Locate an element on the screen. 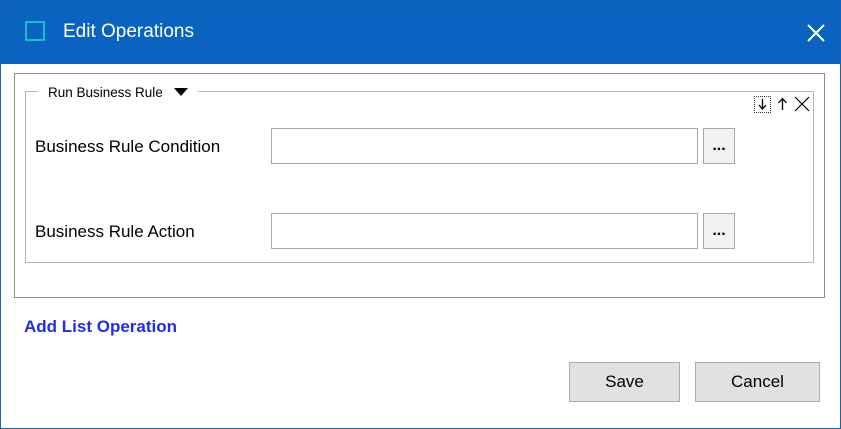  operation-type-dropdown: Run Business Rule is located at coordinates (118, 92).